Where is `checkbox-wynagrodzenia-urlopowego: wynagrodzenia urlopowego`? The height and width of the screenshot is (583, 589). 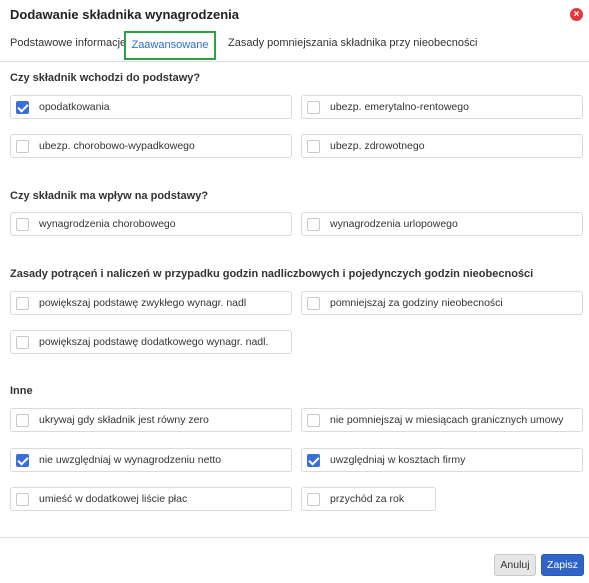 checkbox-wynagrodzenia-urlopowego: wynagrodzenia urlopowego is located at coordinates (442, 224).